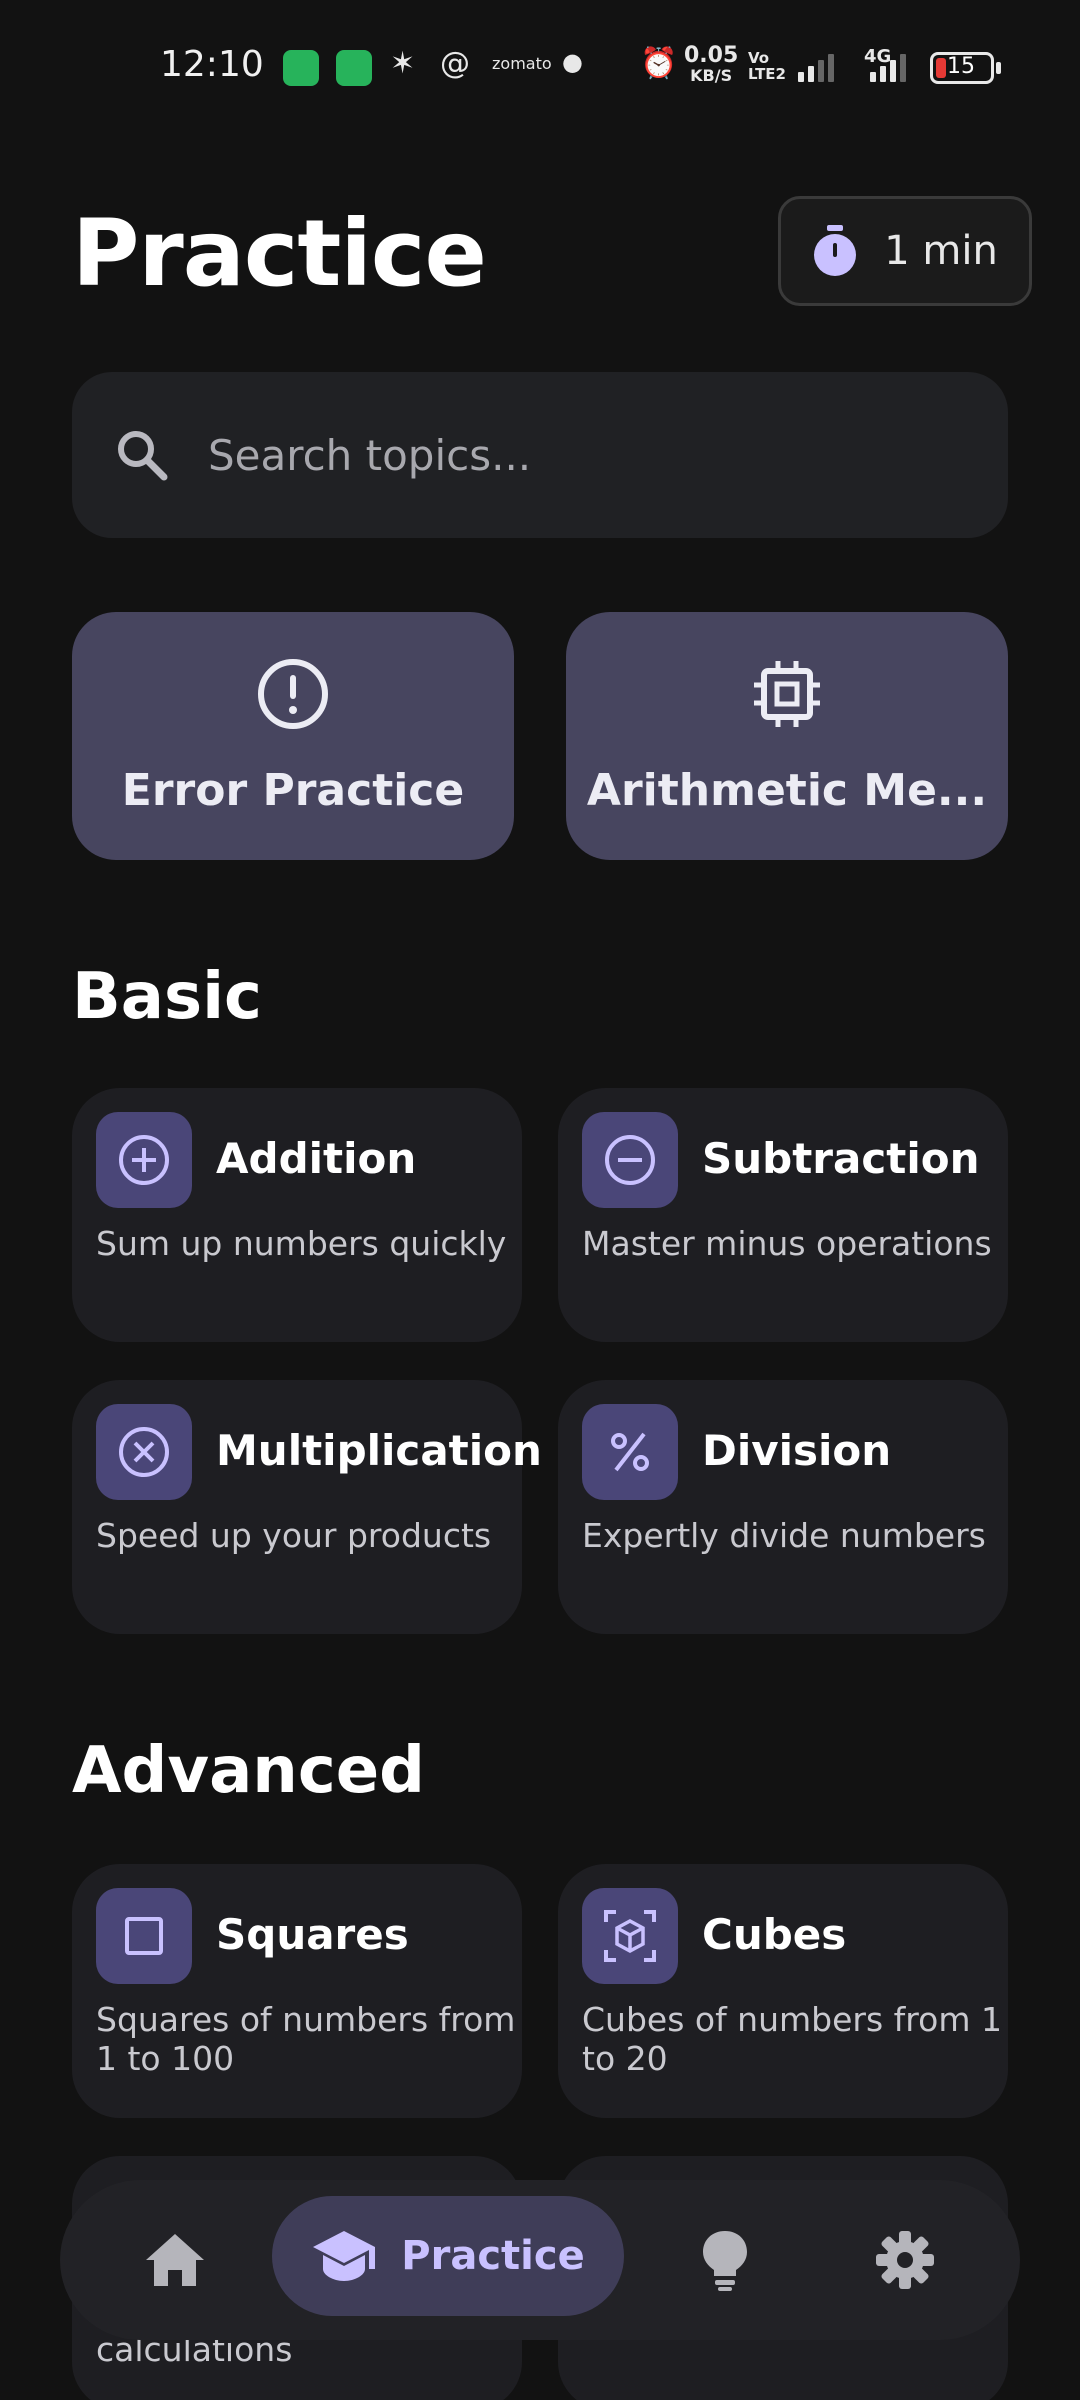 This screenshot has height=2400, width=1080. I want to click on topic-card-subtraction: Subtraction Master minus operations, so click(783, 1215).